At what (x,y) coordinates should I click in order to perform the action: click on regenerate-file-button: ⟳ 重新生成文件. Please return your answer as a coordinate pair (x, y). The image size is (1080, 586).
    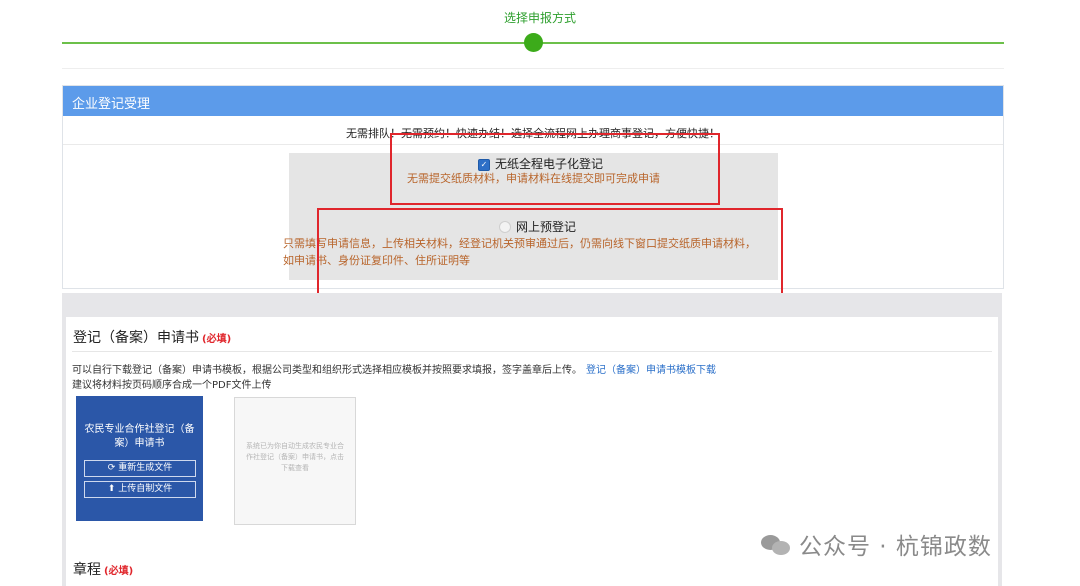
    Looking at the image, I should click on (140, 468).